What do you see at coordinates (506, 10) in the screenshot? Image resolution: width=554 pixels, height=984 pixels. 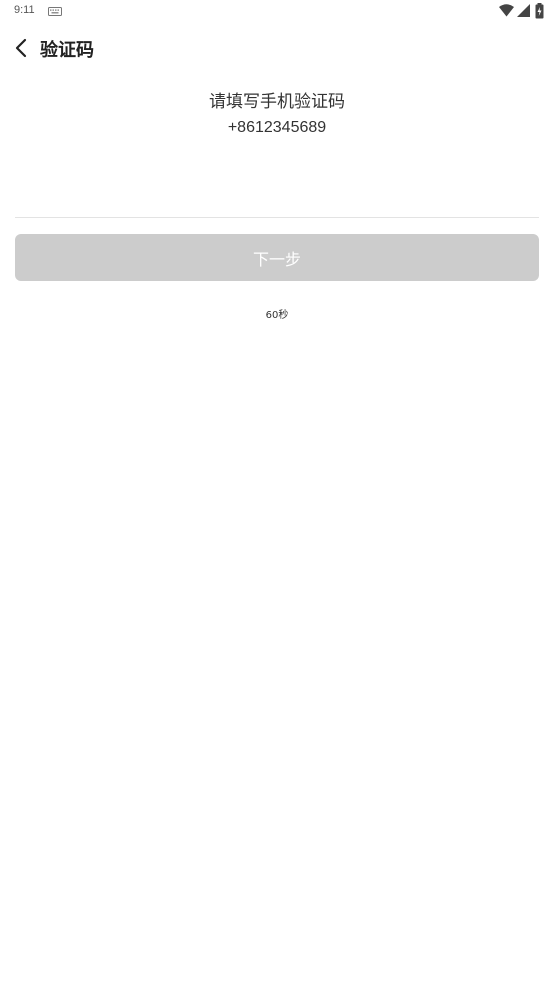 I see `wifi-icon` at bounding box center [506, 10].